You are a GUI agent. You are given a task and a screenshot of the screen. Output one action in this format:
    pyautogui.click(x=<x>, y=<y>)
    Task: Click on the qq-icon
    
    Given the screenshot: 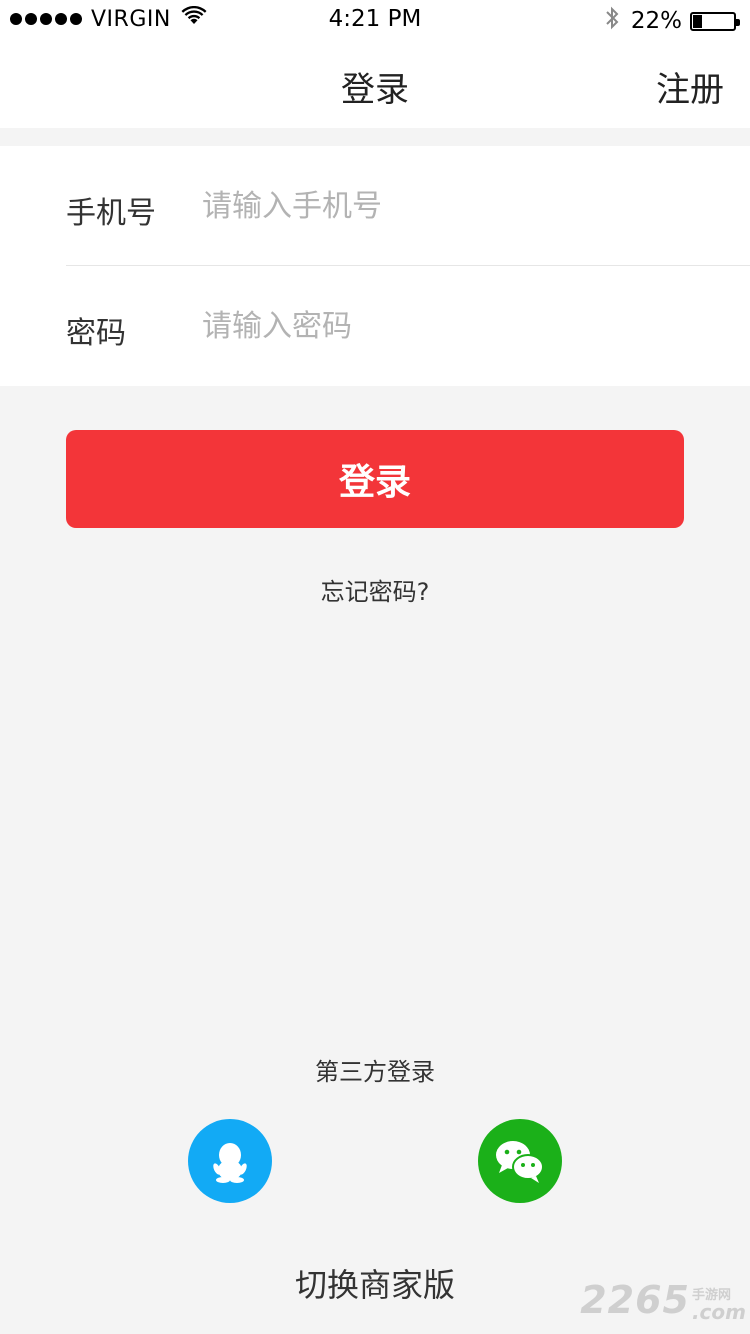 What is the action you would take?
    pyautogui.click(x=230, y=1163)
    